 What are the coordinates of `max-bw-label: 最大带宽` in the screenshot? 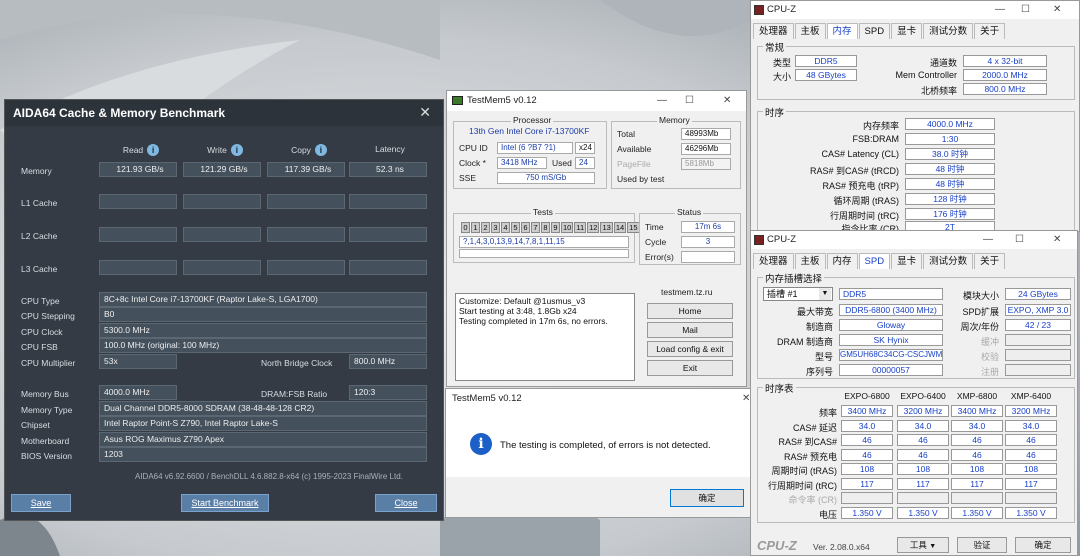 It's located at (814, 312).